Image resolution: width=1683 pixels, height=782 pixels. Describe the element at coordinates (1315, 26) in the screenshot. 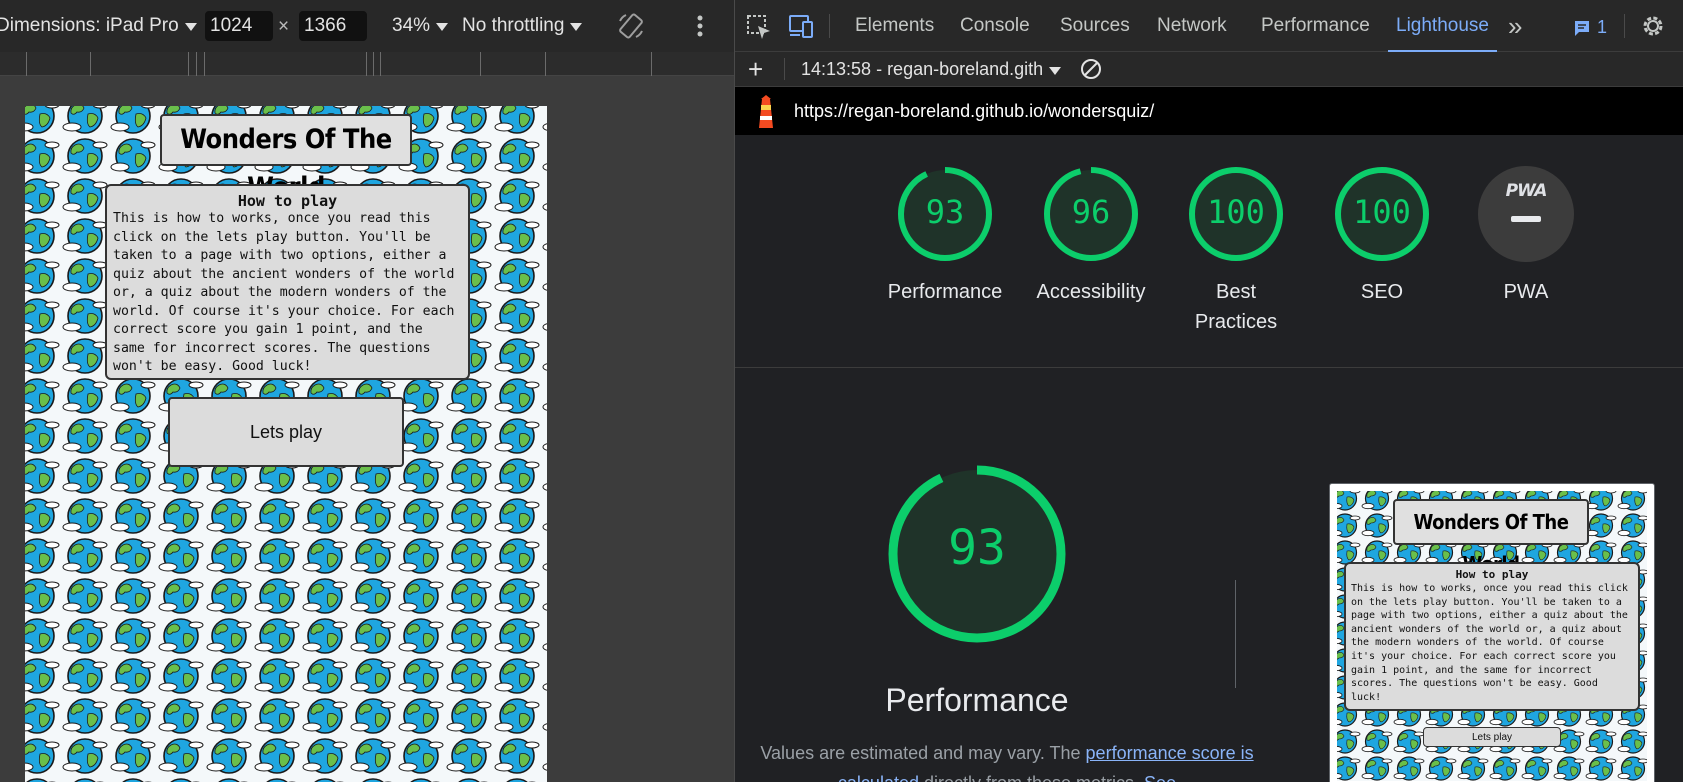

I see `tab-performance: Performance` at that location.